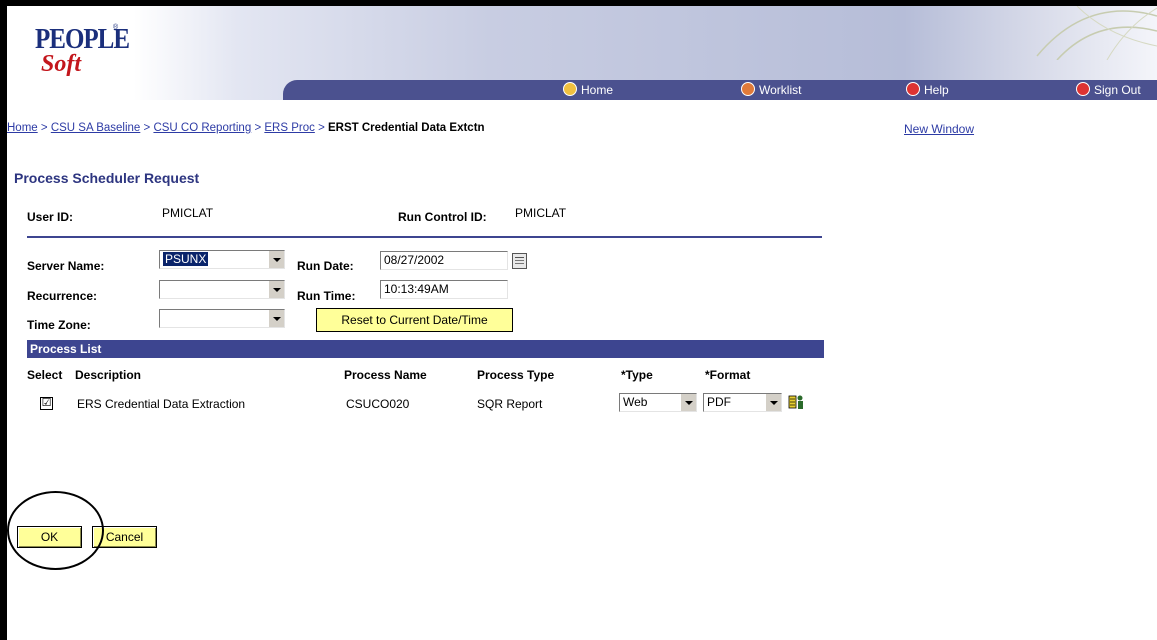  I want to click on nav-home: Home, so click(588, 90).